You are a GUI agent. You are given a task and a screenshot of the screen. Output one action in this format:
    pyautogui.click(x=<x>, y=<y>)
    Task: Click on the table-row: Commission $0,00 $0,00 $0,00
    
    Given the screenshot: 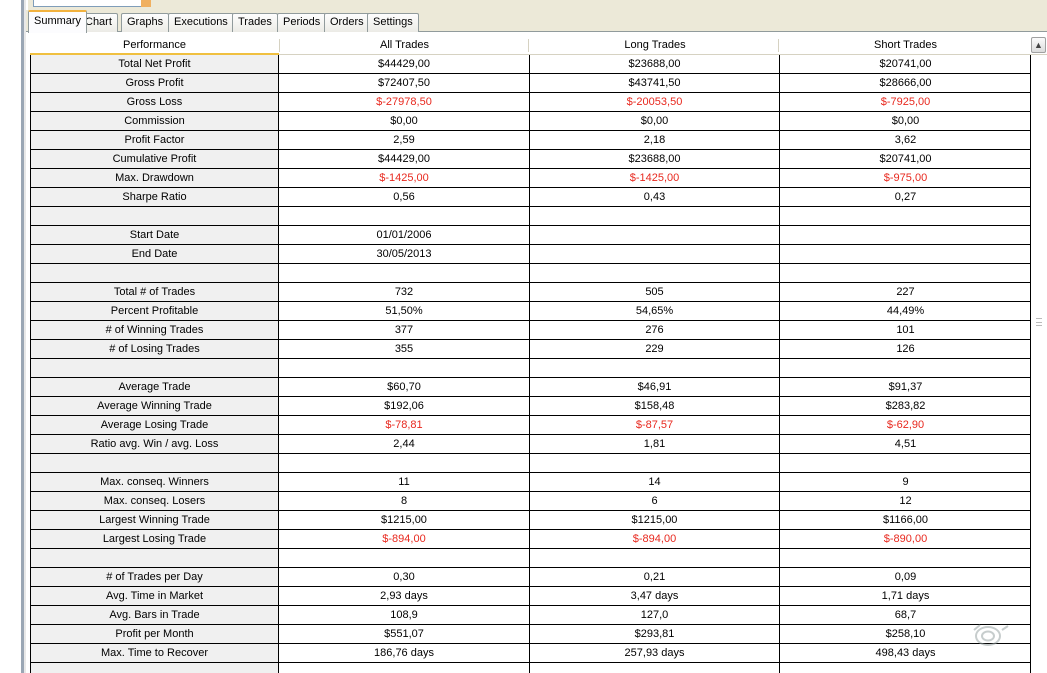 What is the action you would take?
    pyautogui.click(x=530, y=121)
    